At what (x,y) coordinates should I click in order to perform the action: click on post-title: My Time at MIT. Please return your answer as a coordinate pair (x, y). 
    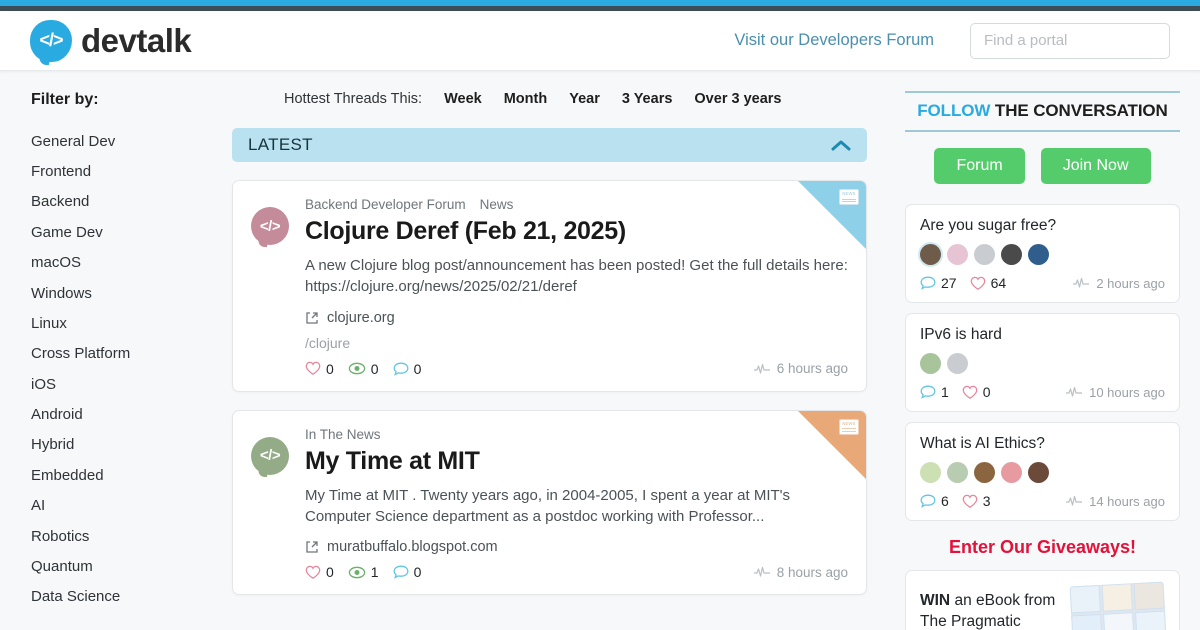
    Looking at the image, I should click on (576, 461).